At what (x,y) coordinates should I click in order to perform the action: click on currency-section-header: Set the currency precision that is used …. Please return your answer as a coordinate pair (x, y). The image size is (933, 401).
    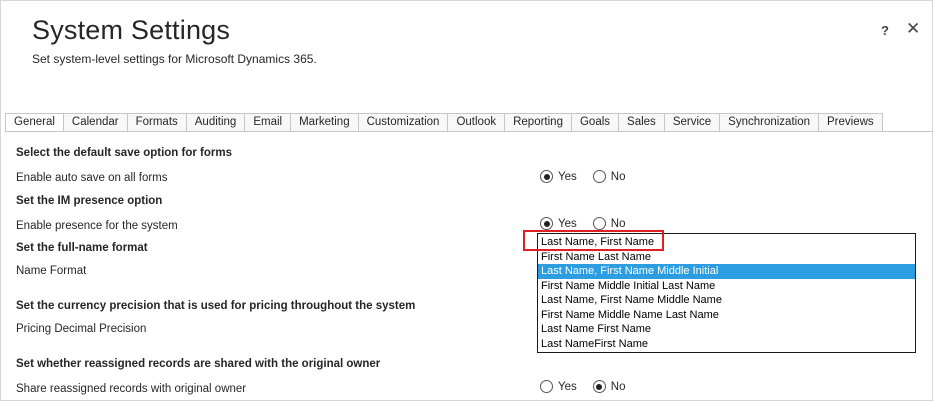
    Looking at the image, I should click on (216, 306).